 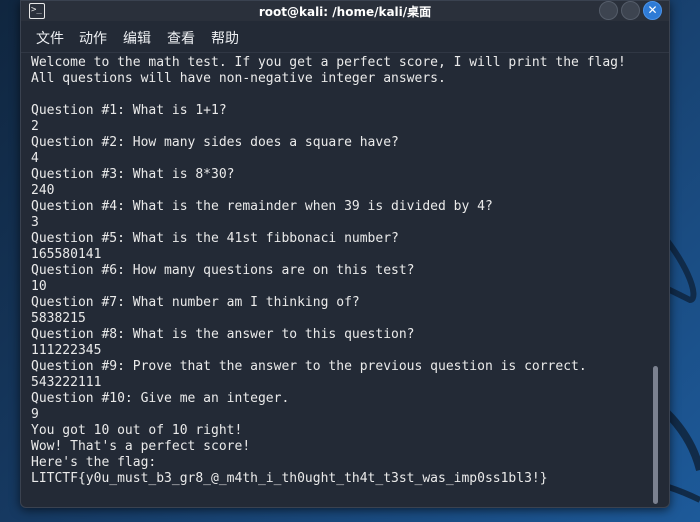 What do you see at coordinates (137, 430) in the screenshot?
I see `terminal-line: You got 10 out of 10 right!` at bounding box center [137, 430].